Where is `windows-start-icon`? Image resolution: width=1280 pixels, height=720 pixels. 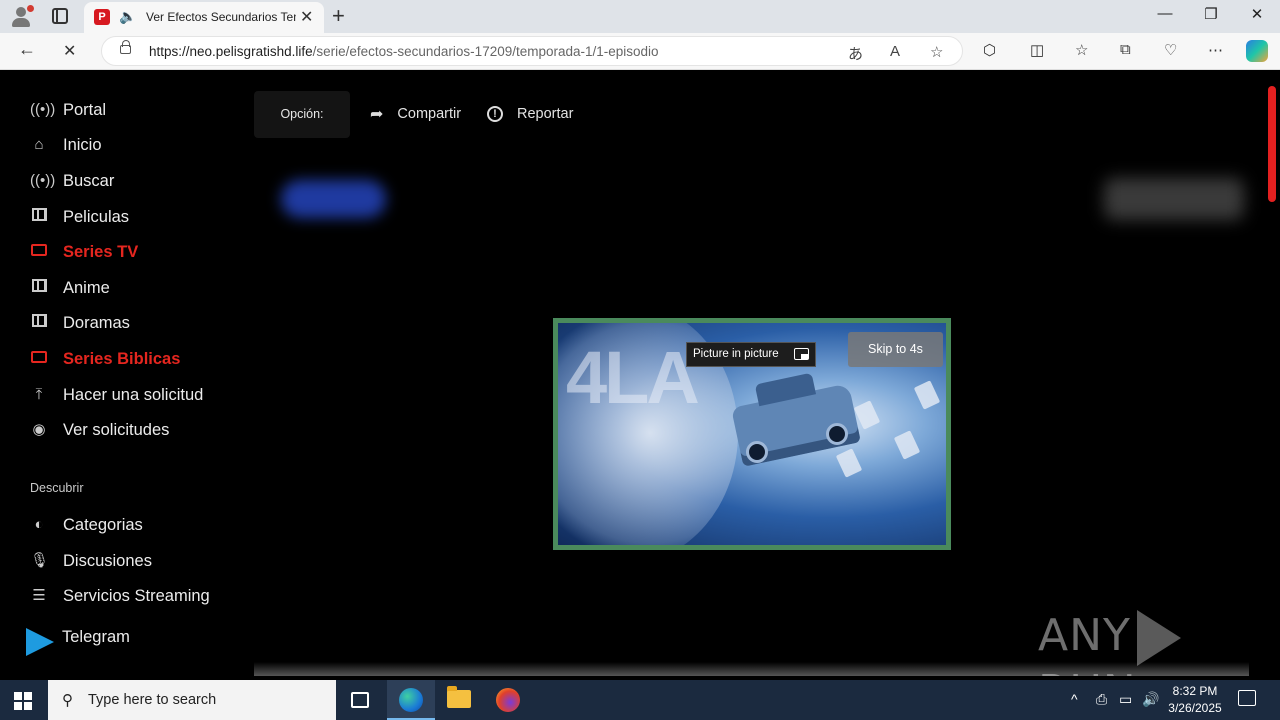
windows-start-icon is located at coordinates (23, 701).